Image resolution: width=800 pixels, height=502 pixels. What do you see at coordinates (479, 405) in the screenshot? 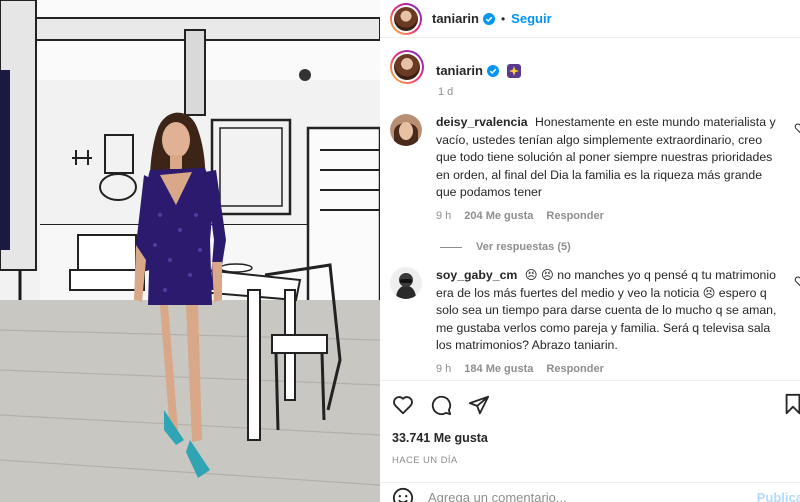
I see `share-icon` at bounding box center [479, 405].